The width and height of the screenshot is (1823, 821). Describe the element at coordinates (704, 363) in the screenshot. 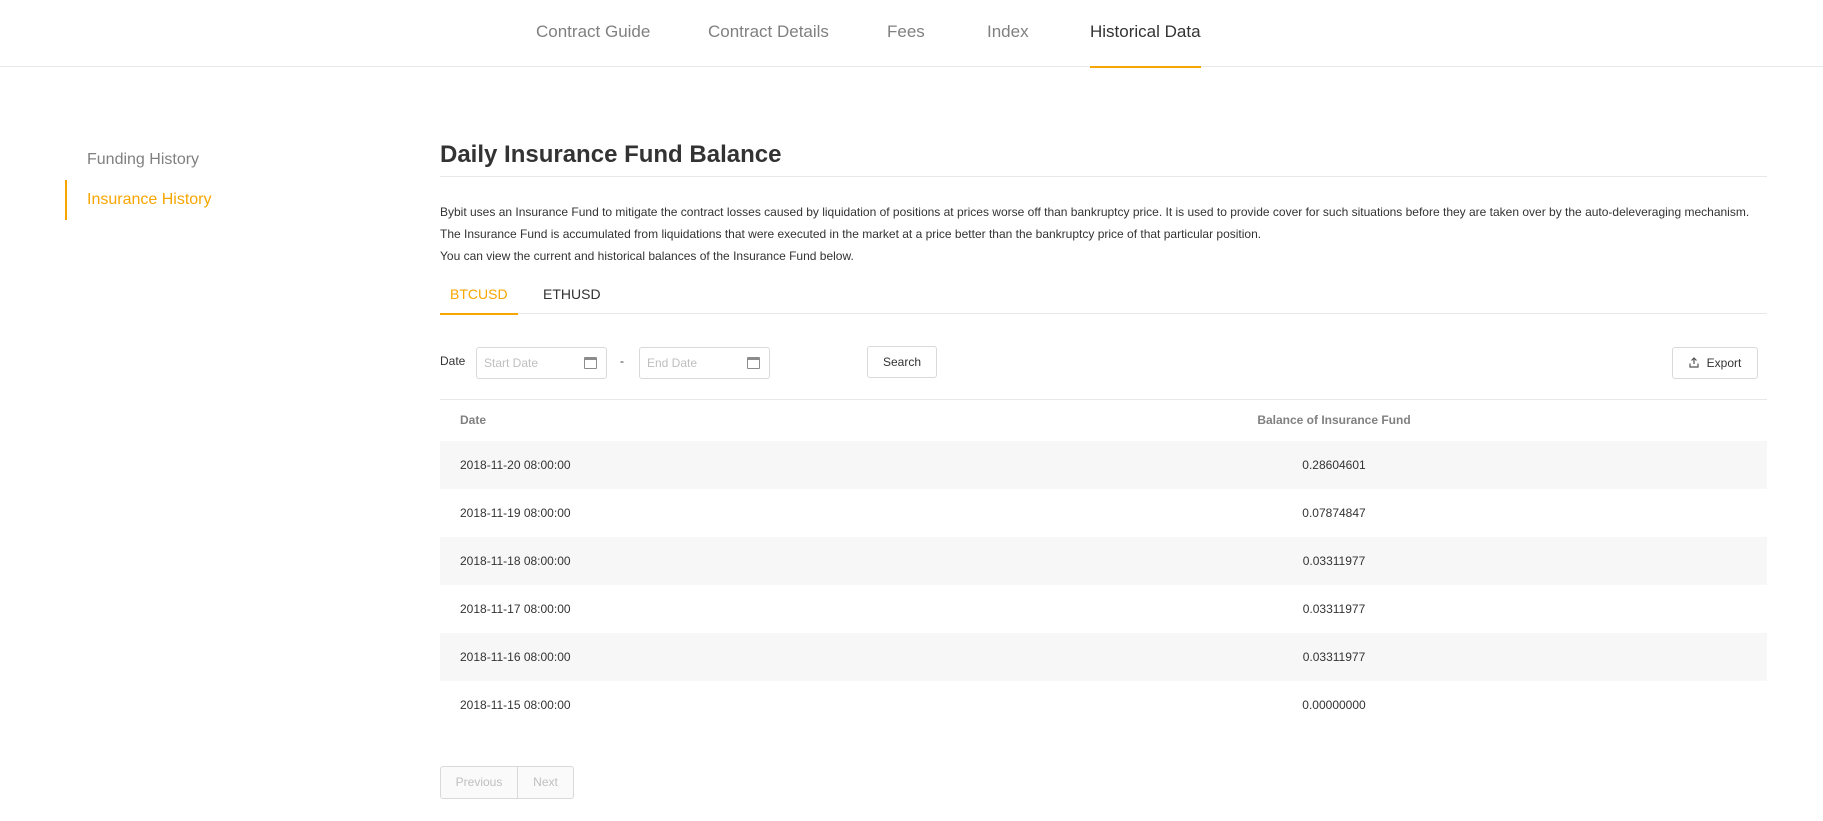

I see `end-date-input: End Date` at that location.